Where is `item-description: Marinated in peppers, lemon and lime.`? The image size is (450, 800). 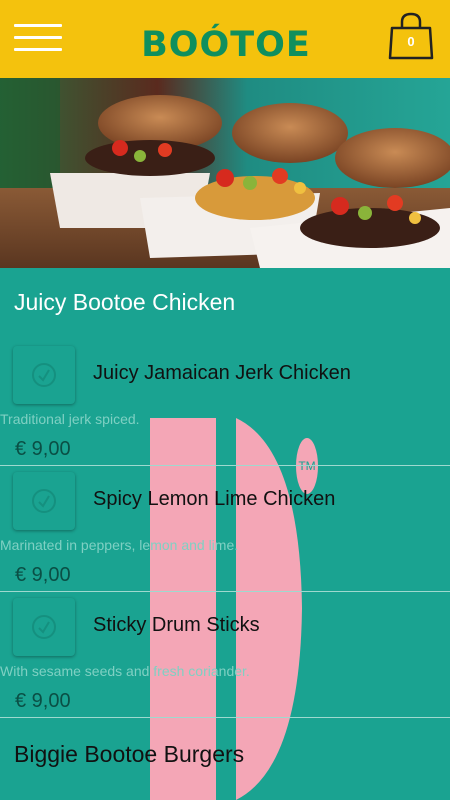 item-description: Marinated in peppers, lemon and lime. is located at coordinates (119, 545).